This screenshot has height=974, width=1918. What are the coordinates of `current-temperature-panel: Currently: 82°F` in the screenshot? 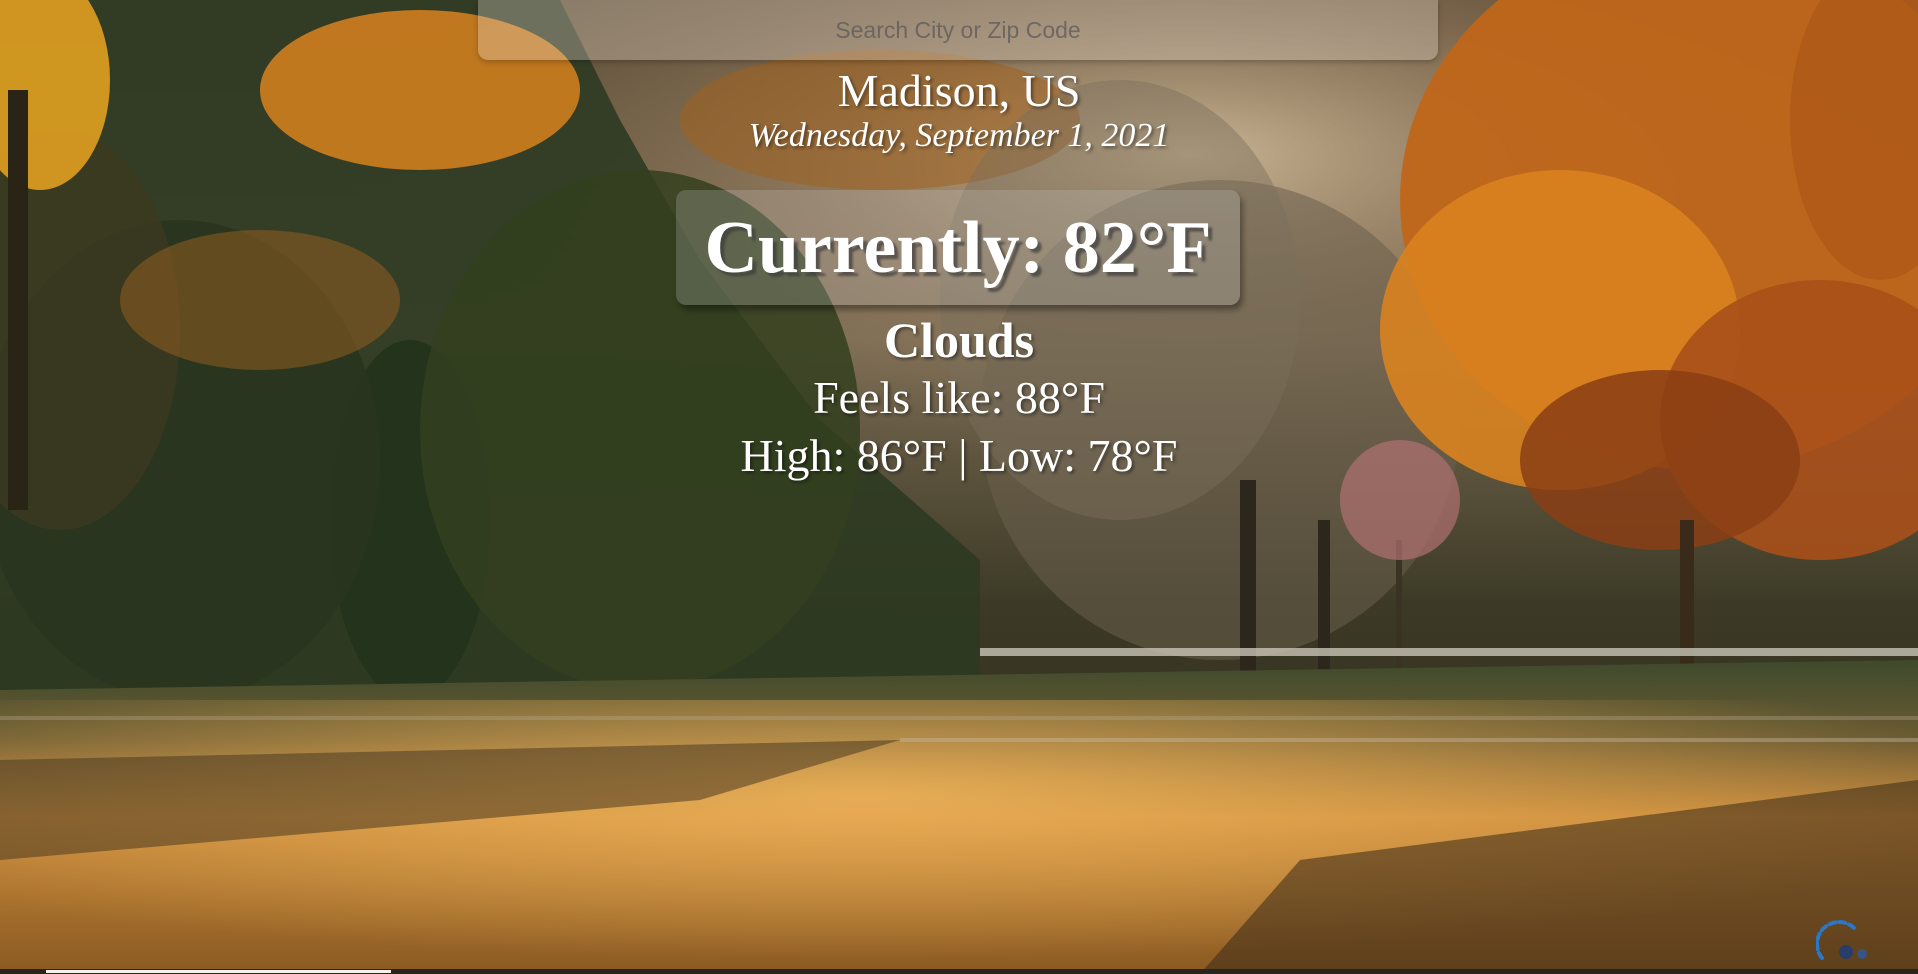 It's located at (958, 247).